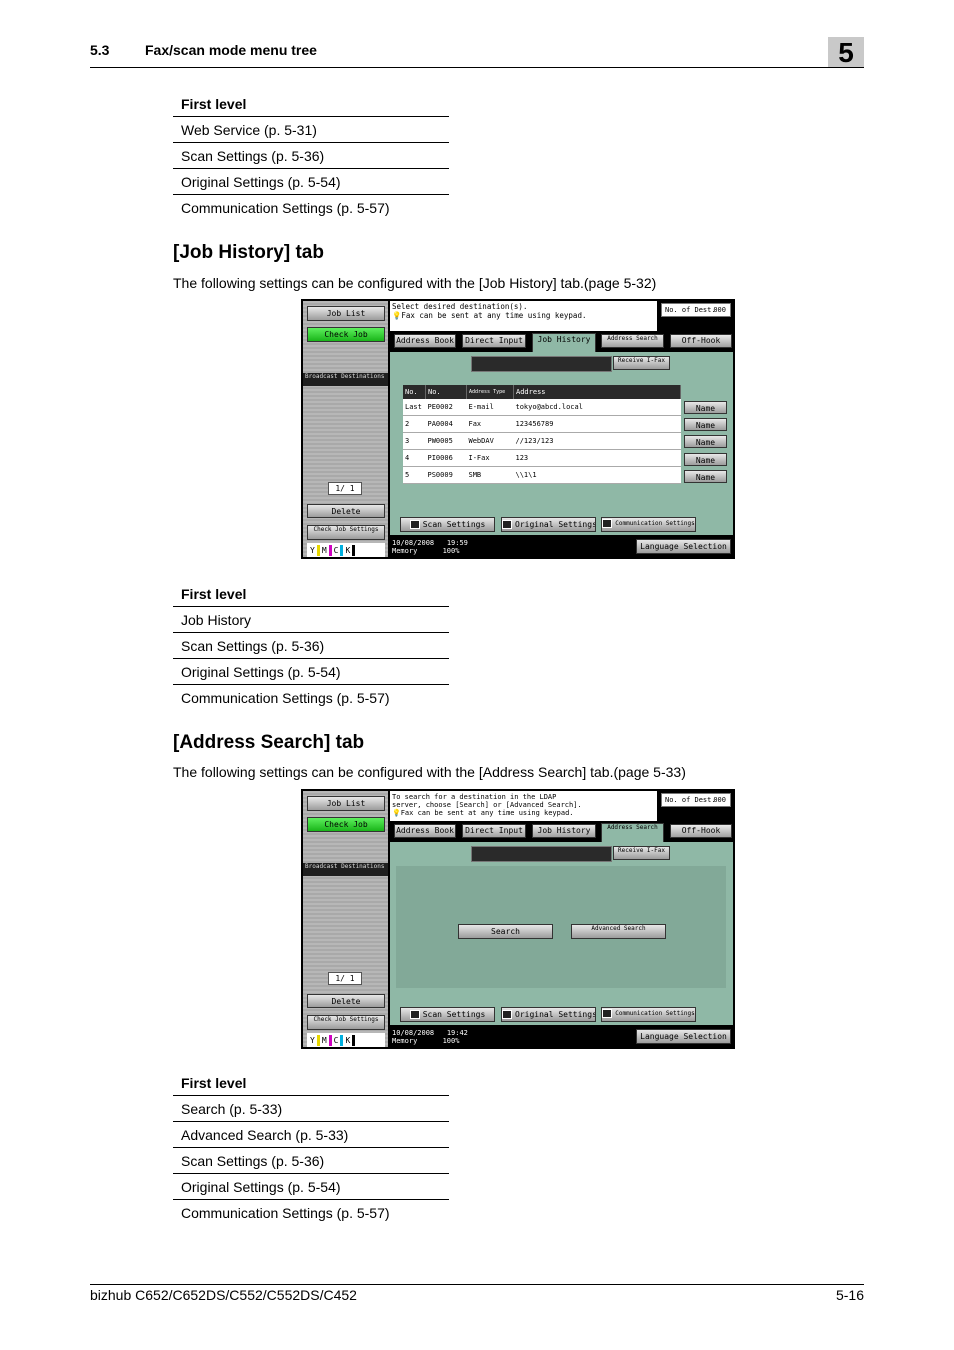 This screenshot has width=954, height=1350. What do you see at coordinates (542, 407) in the screenshot?
I see `table-row: Last PE0002 E-mail tokyo@abcd.local` at bounding box center [542, 407].